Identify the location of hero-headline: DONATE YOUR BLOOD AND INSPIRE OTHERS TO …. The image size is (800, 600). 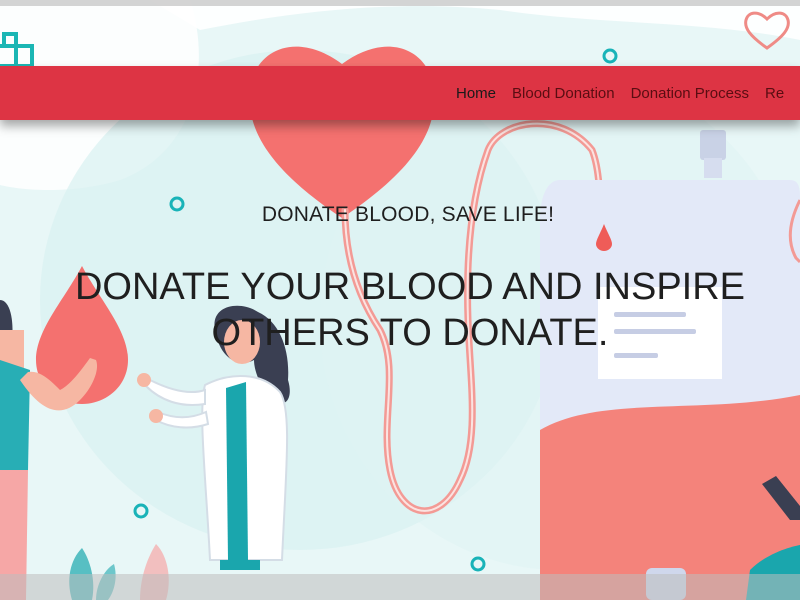
(410, 310).